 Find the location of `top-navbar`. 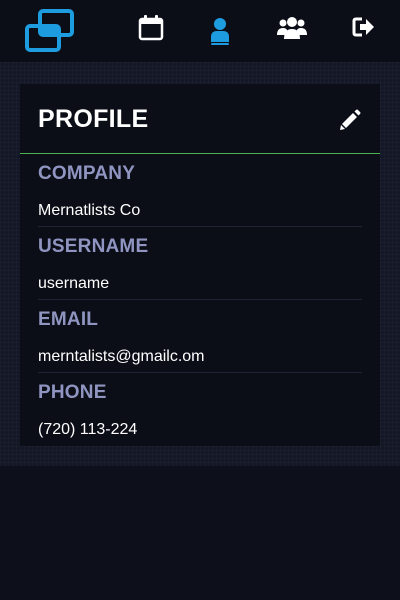

top-navbar is located at coordinates (200, 31).